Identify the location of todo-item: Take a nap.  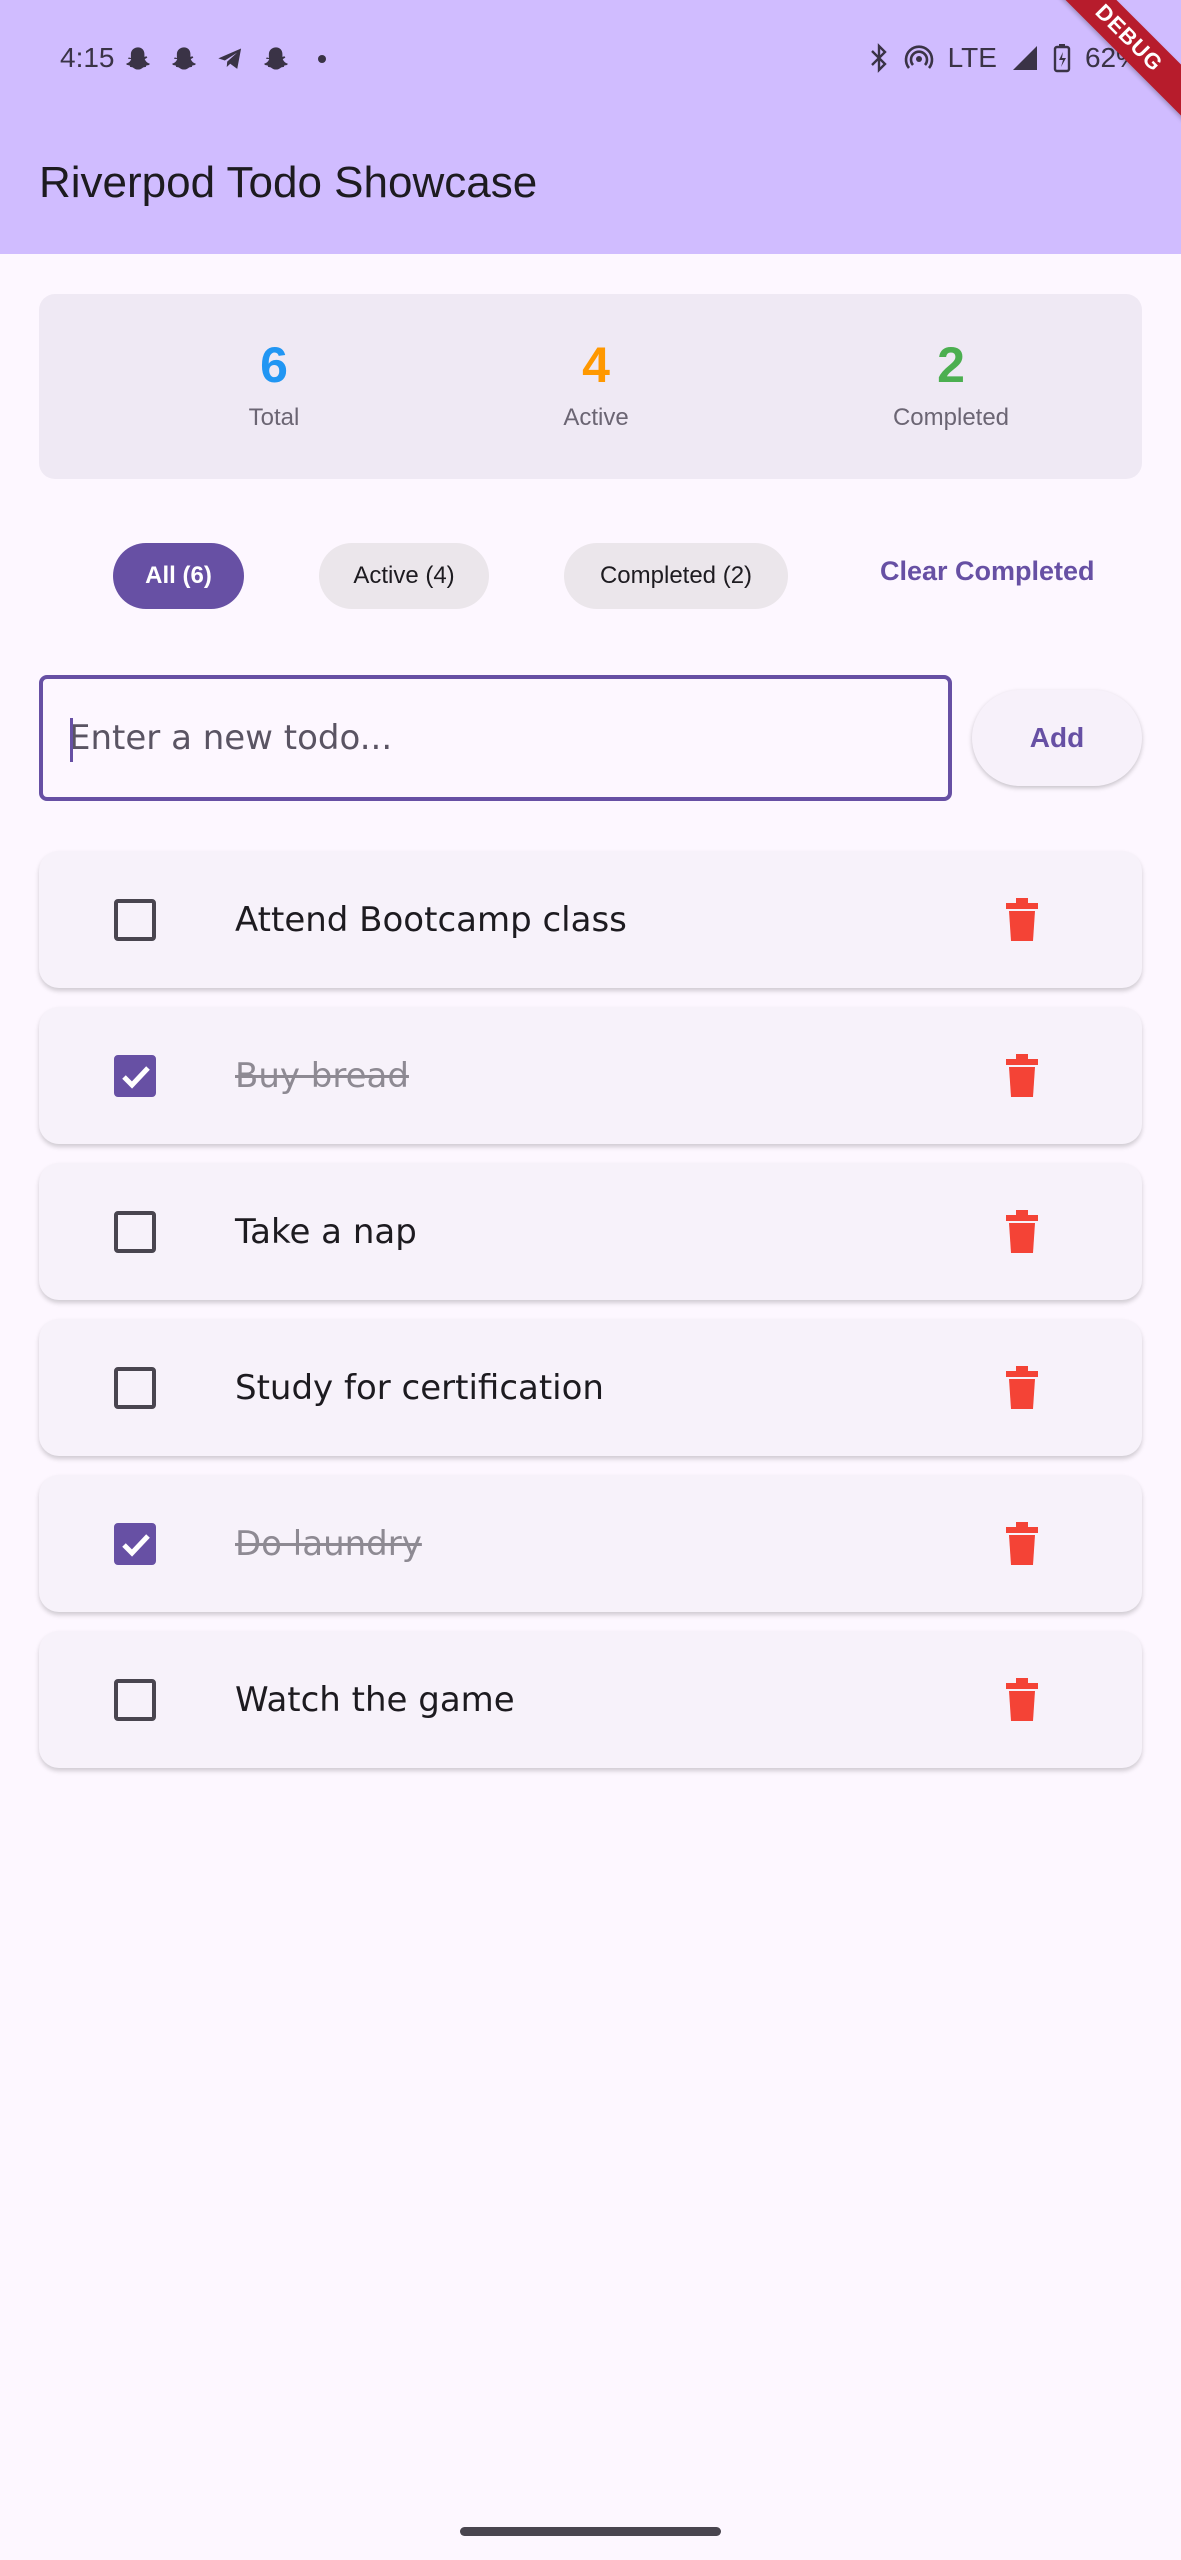
(590, 1231).